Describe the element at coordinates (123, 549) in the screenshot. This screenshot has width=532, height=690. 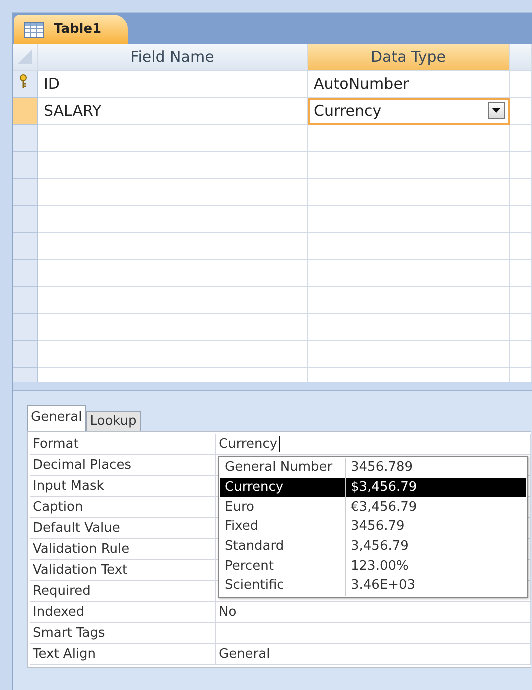
I see `property-label: Validation Rule` at that location.